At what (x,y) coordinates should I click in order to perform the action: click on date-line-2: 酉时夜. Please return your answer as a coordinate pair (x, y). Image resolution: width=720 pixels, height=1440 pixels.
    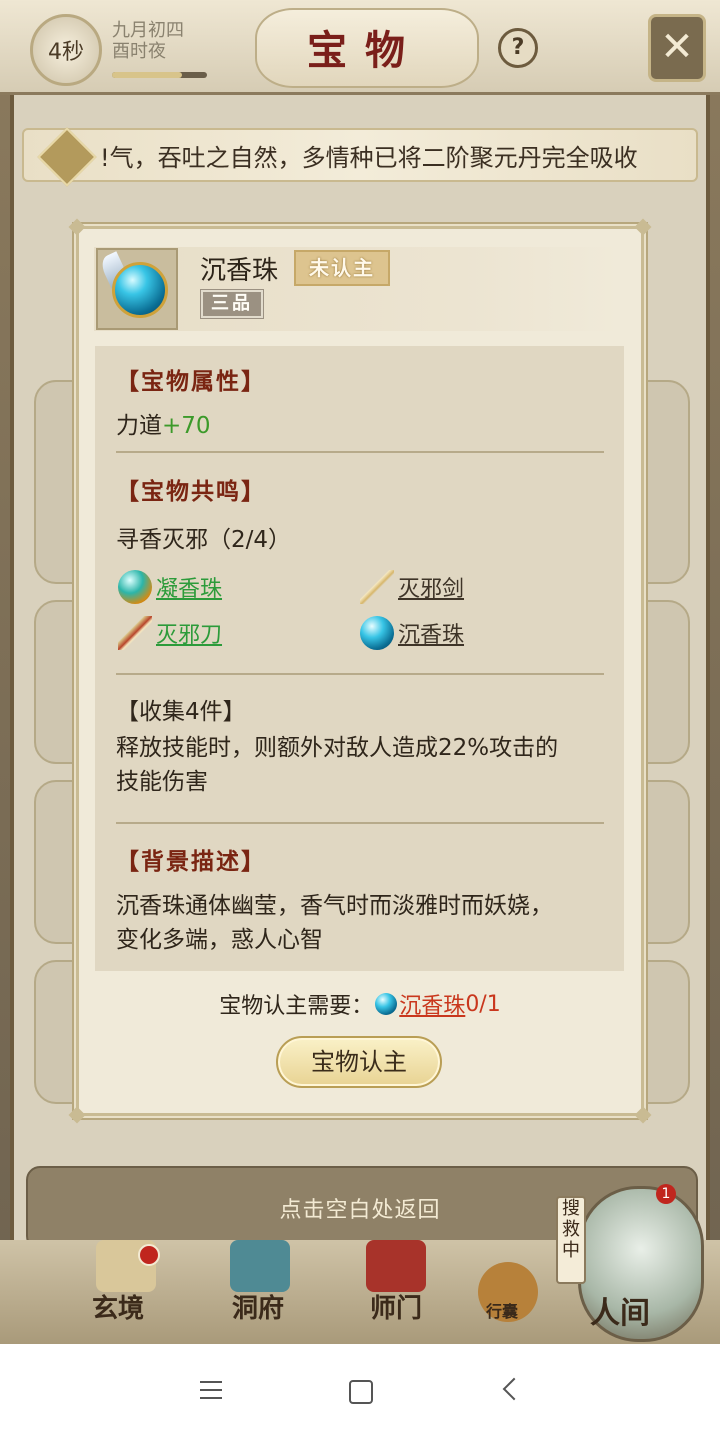
    Looking at the image, I should click on (139, 51).